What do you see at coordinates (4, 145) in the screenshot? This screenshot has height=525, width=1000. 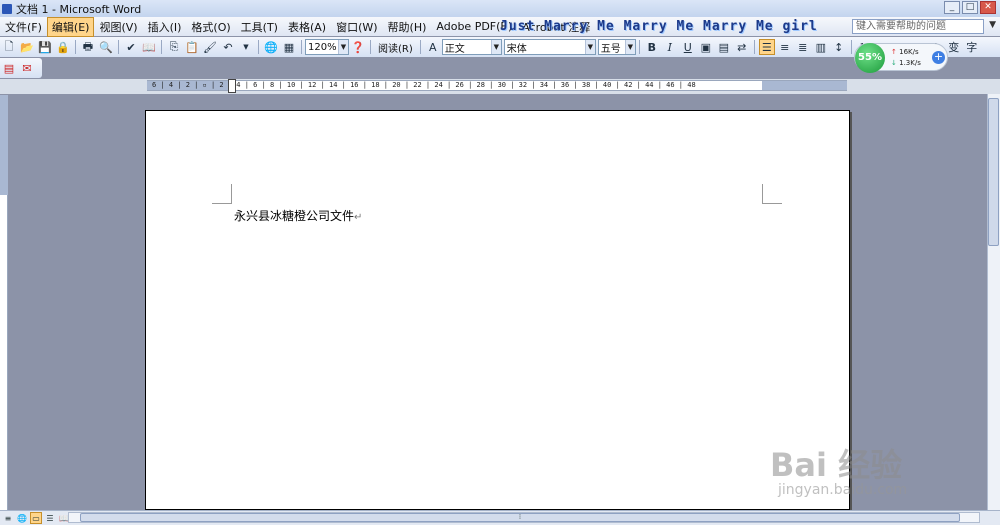 I see `vertical-ruler-margin` at bounding box center [4, 145].